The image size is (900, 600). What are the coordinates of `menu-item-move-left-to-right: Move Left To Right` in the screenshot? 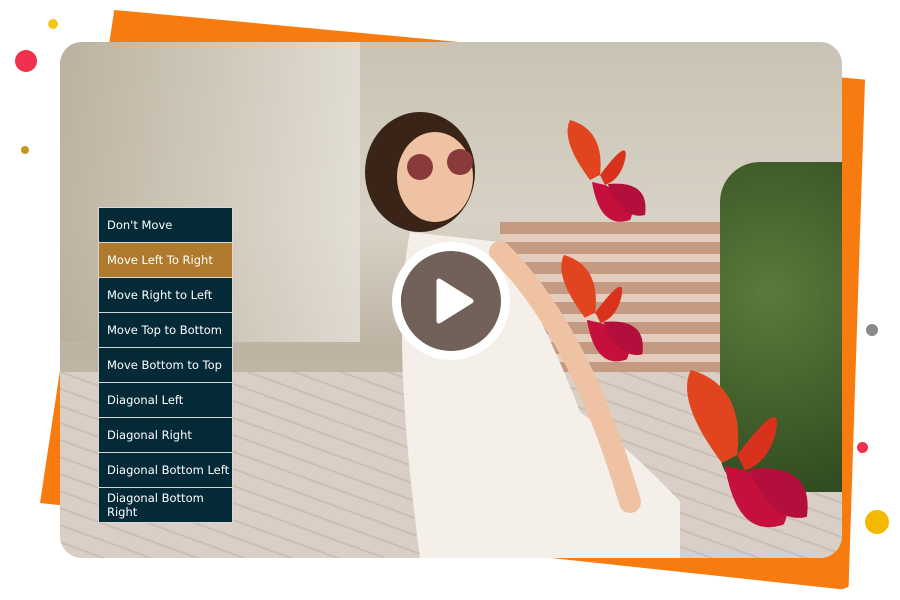 It's located at (165, 260).